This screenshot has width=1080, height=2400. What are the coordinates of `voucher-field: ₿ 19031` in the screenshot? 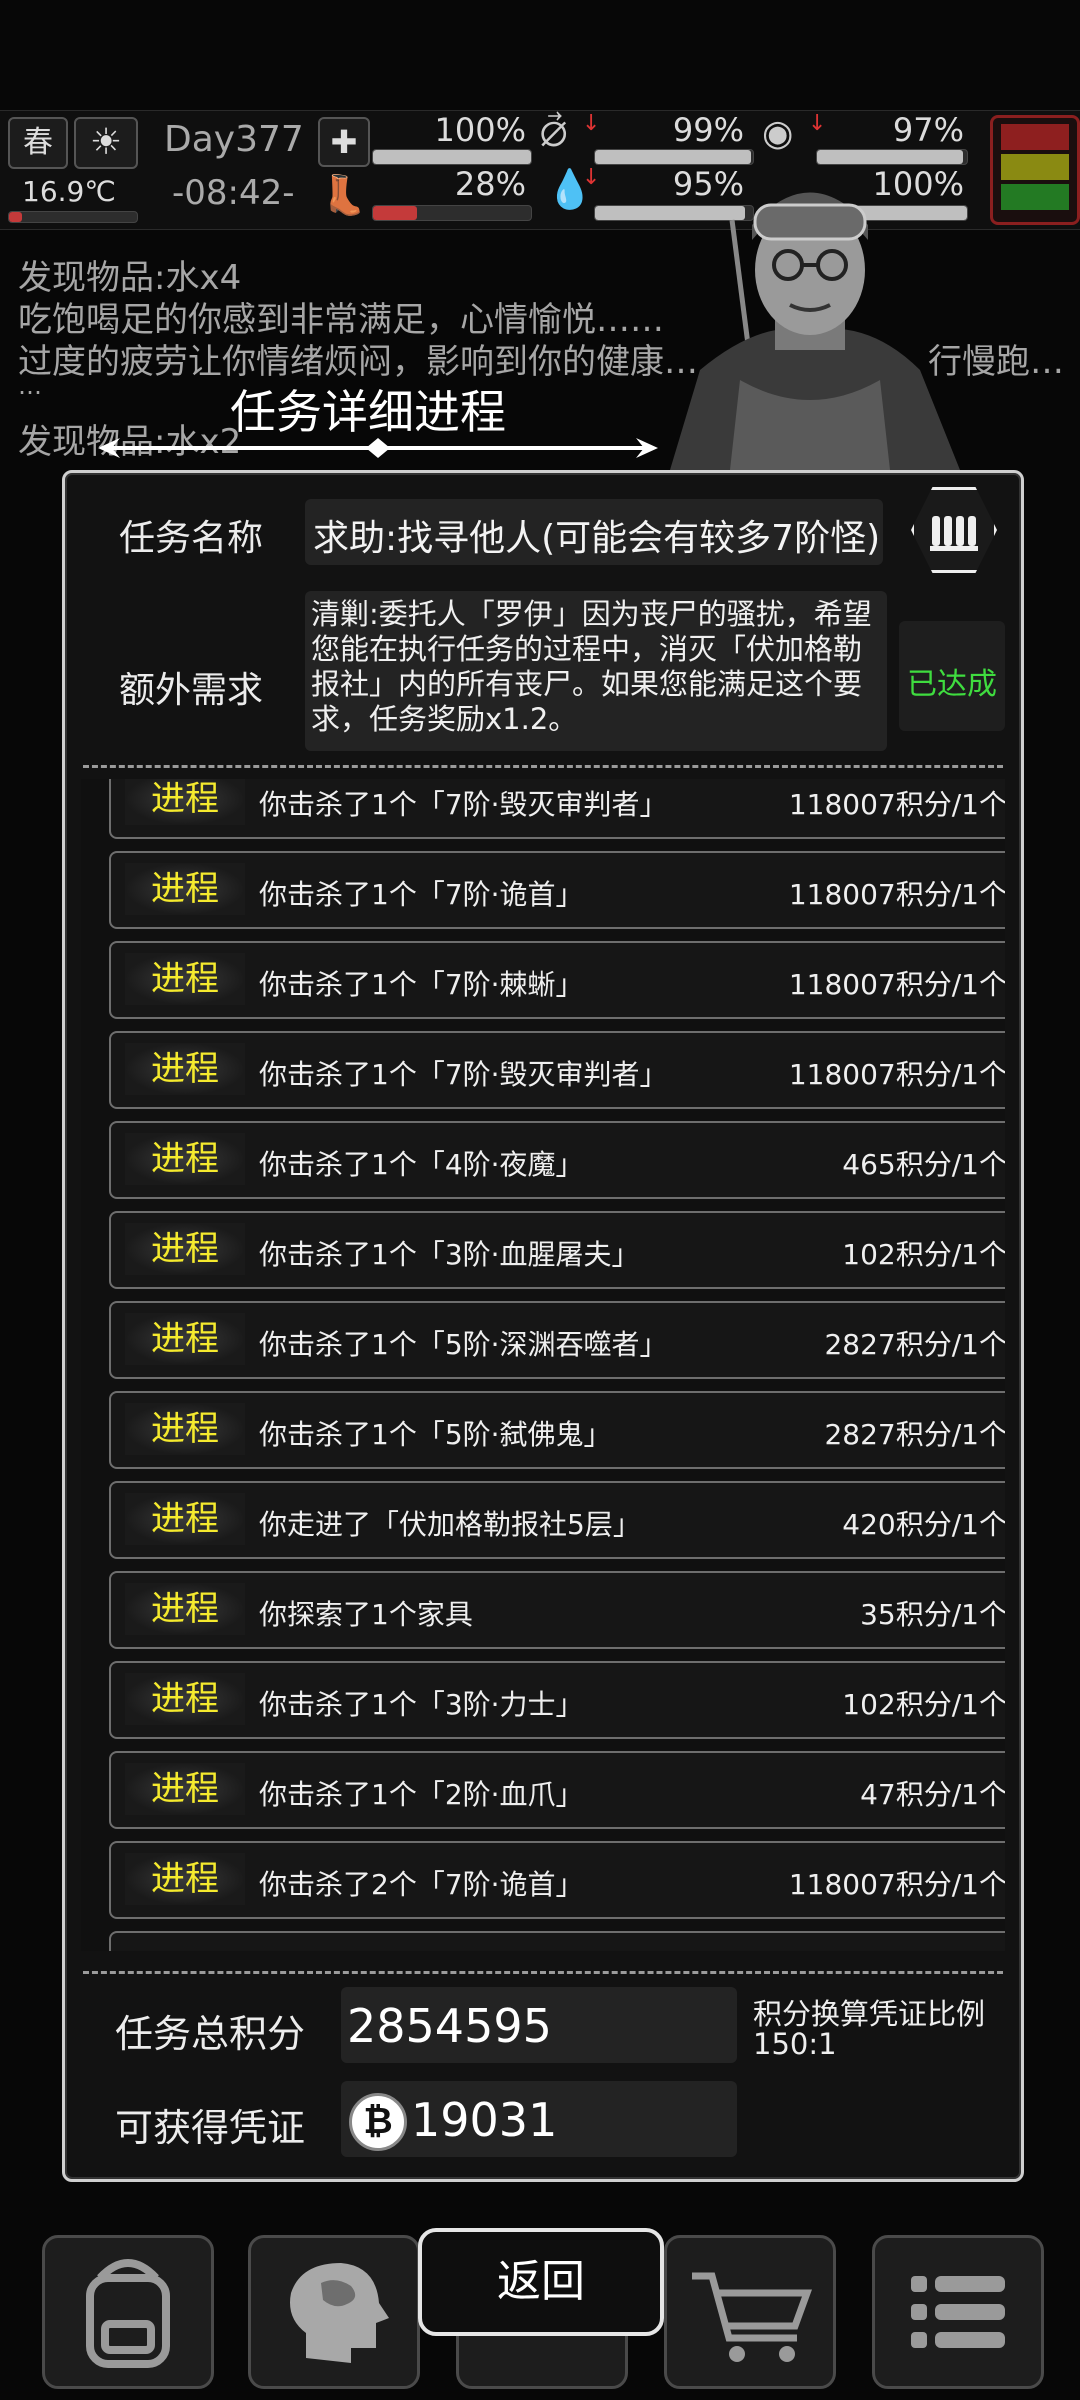 It's located at (539, 2119).